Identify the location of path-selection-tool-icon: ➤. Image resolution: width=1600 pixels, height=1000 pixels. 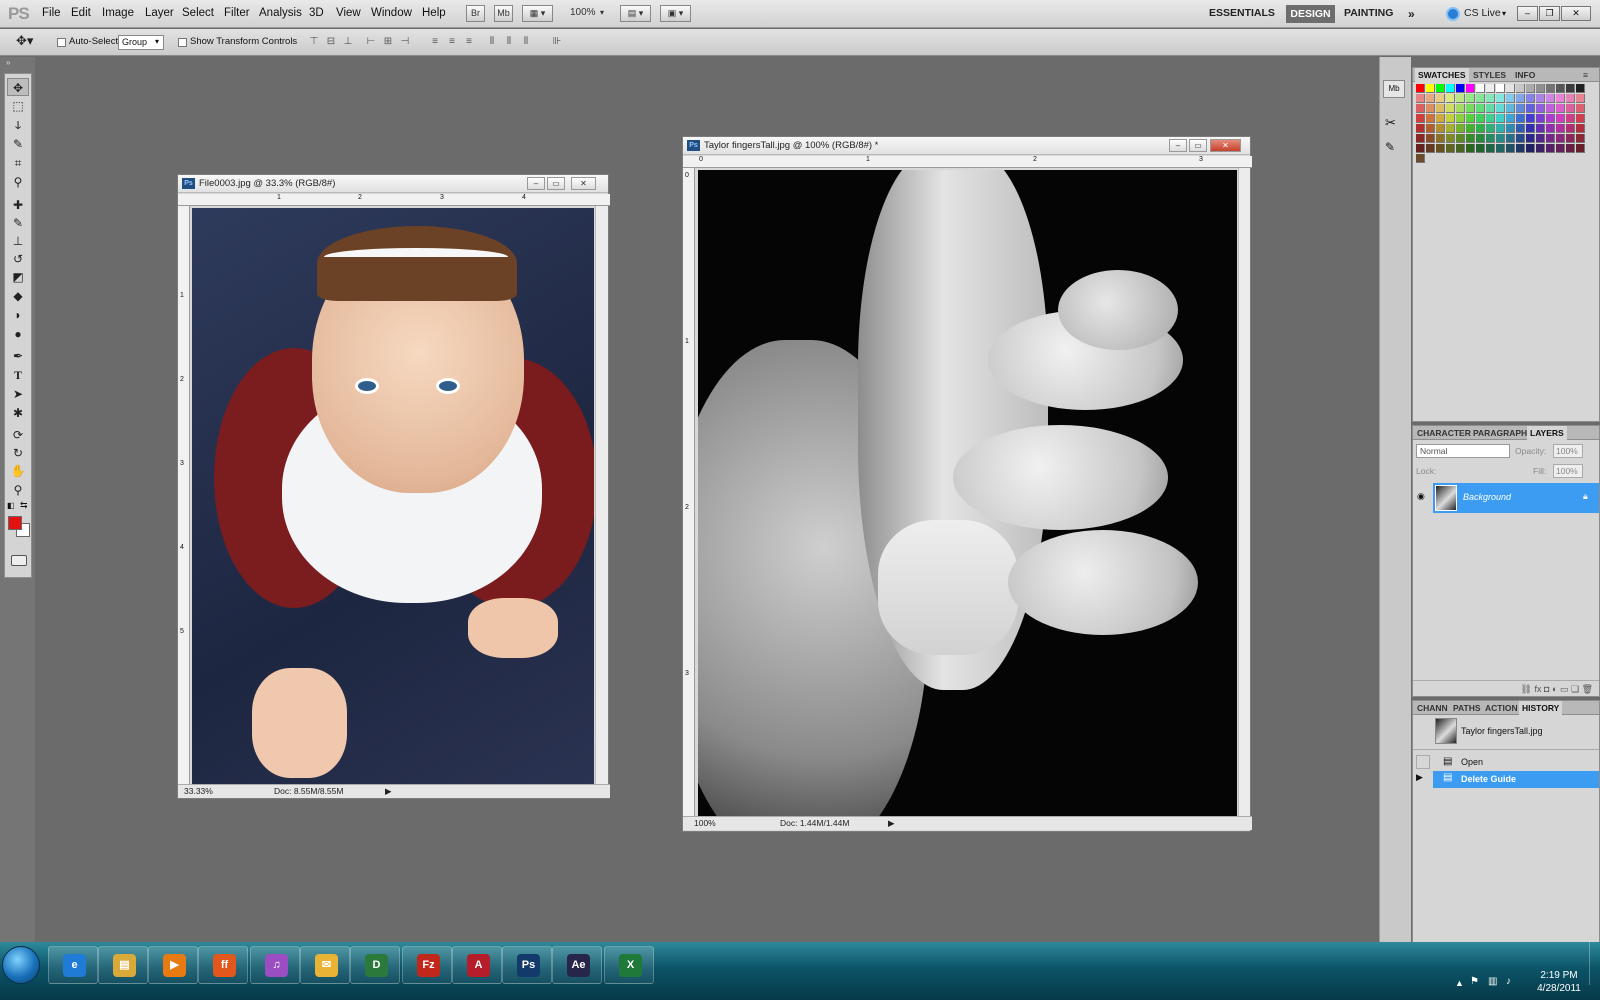
(18, 394).